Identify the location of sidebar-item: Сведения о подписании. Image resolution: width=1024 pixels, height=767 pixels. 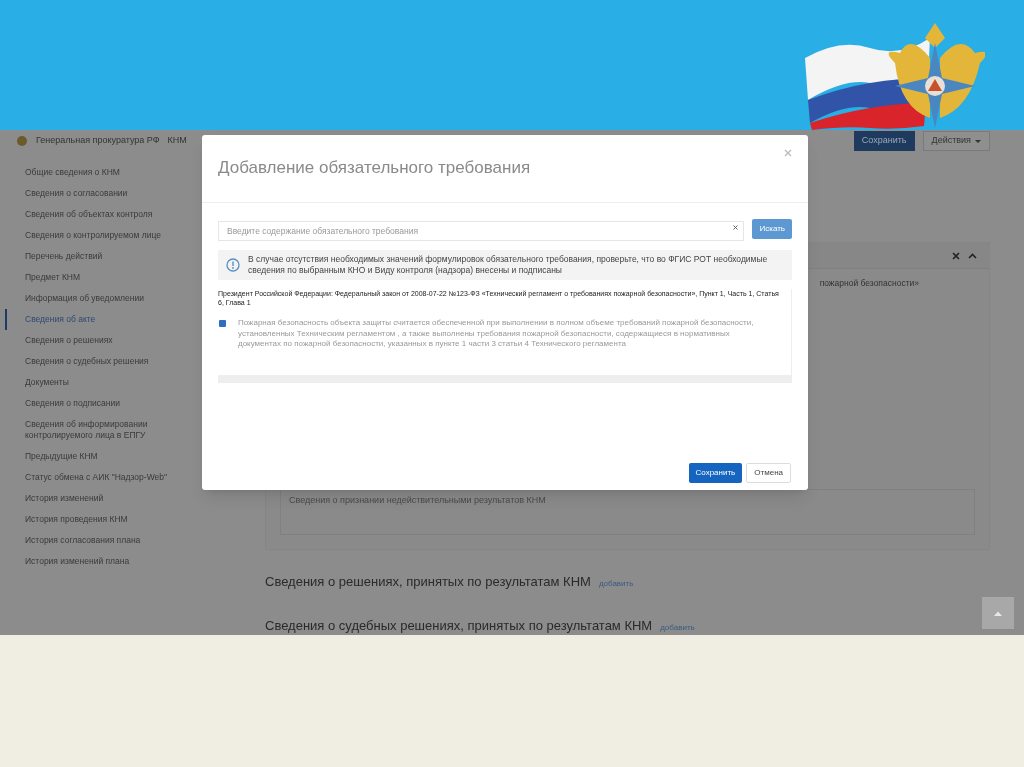
(115, 403).